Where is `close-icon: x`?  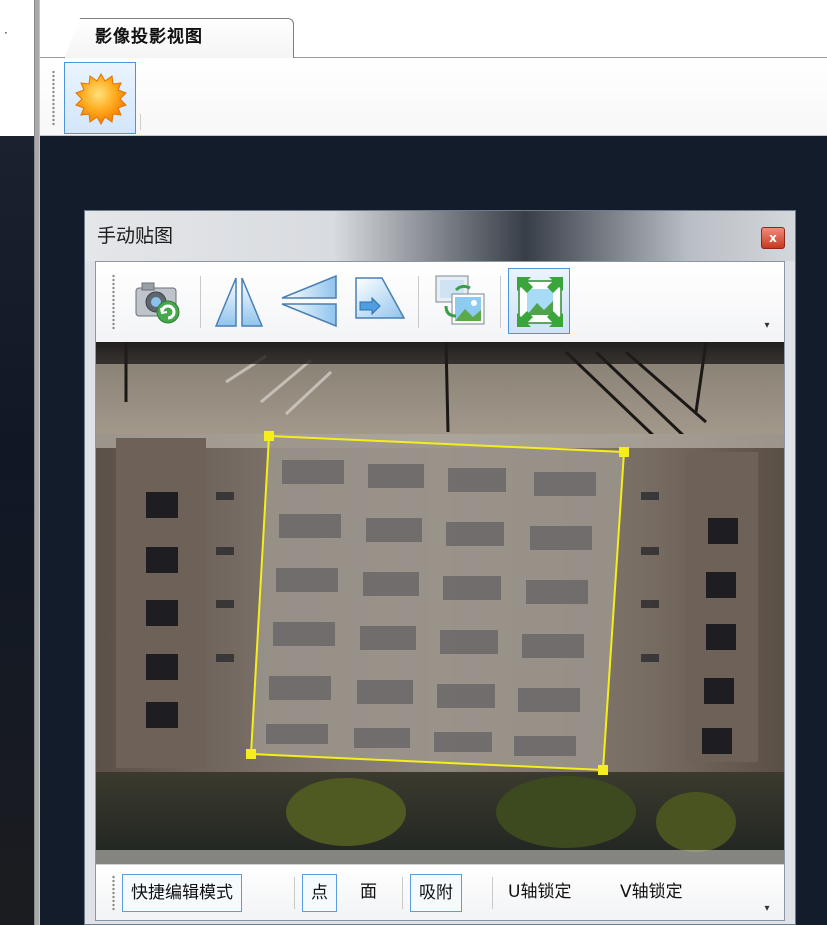
close-icon: x is located at coordinates (773, 238).